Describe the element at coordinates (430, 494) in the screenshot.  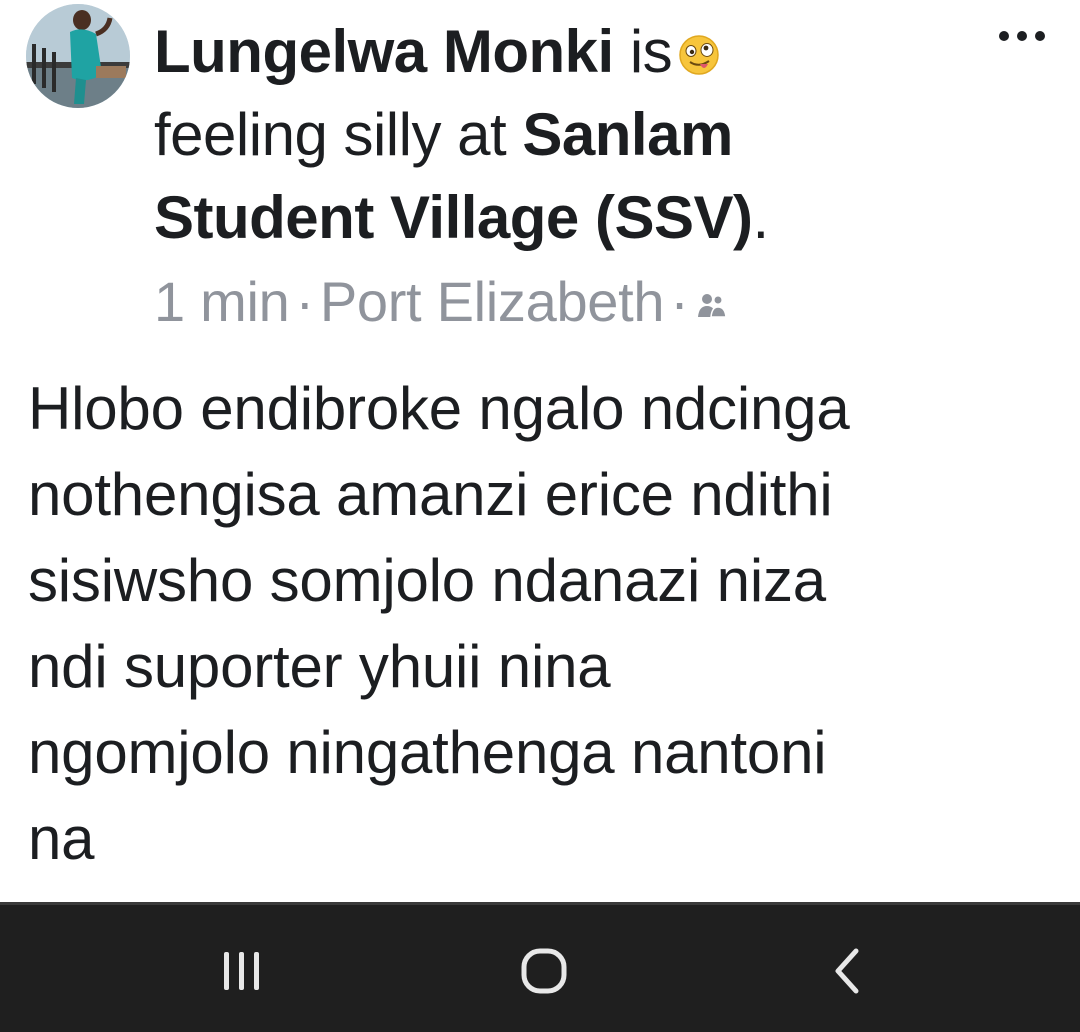
I see `post-body-line: nothengisa amanzi erice ndithi` at that location.